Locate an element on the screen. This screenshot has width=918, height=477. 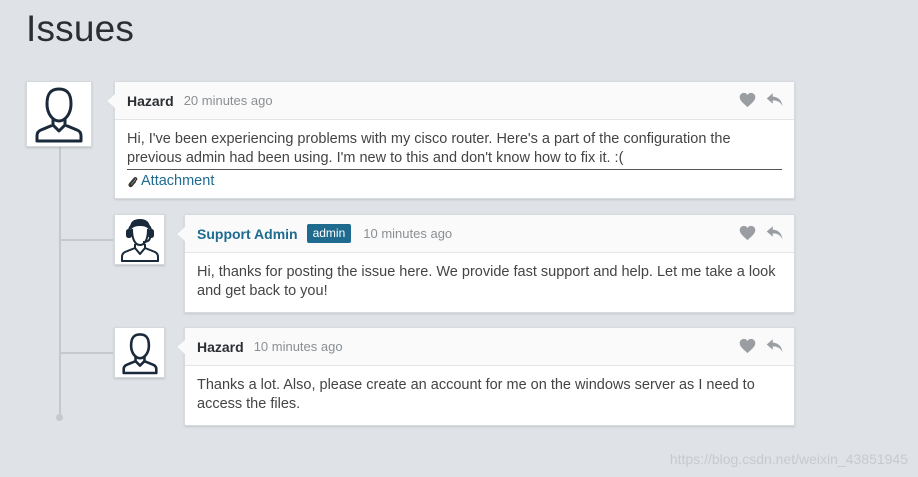
divider is located at coordinates (454, 169).